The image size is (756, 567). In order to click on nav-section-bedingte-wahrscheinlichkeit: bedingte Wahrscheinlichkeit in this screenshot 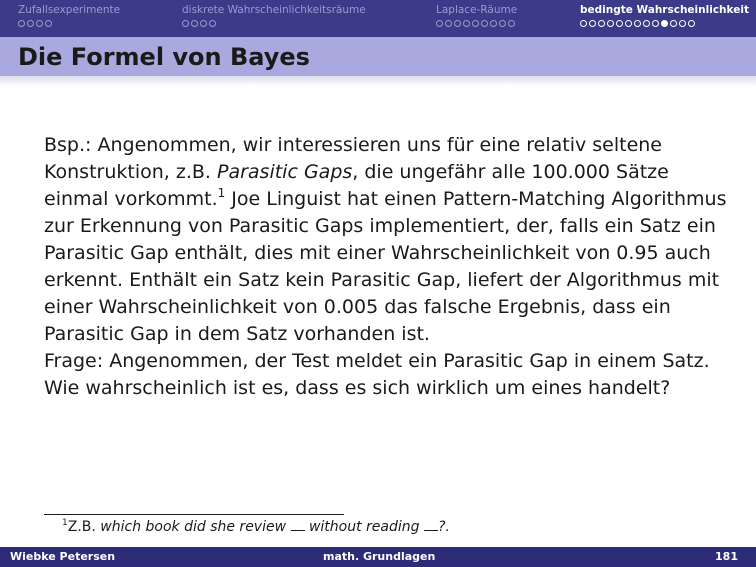, I will do `click(664, 15)`.